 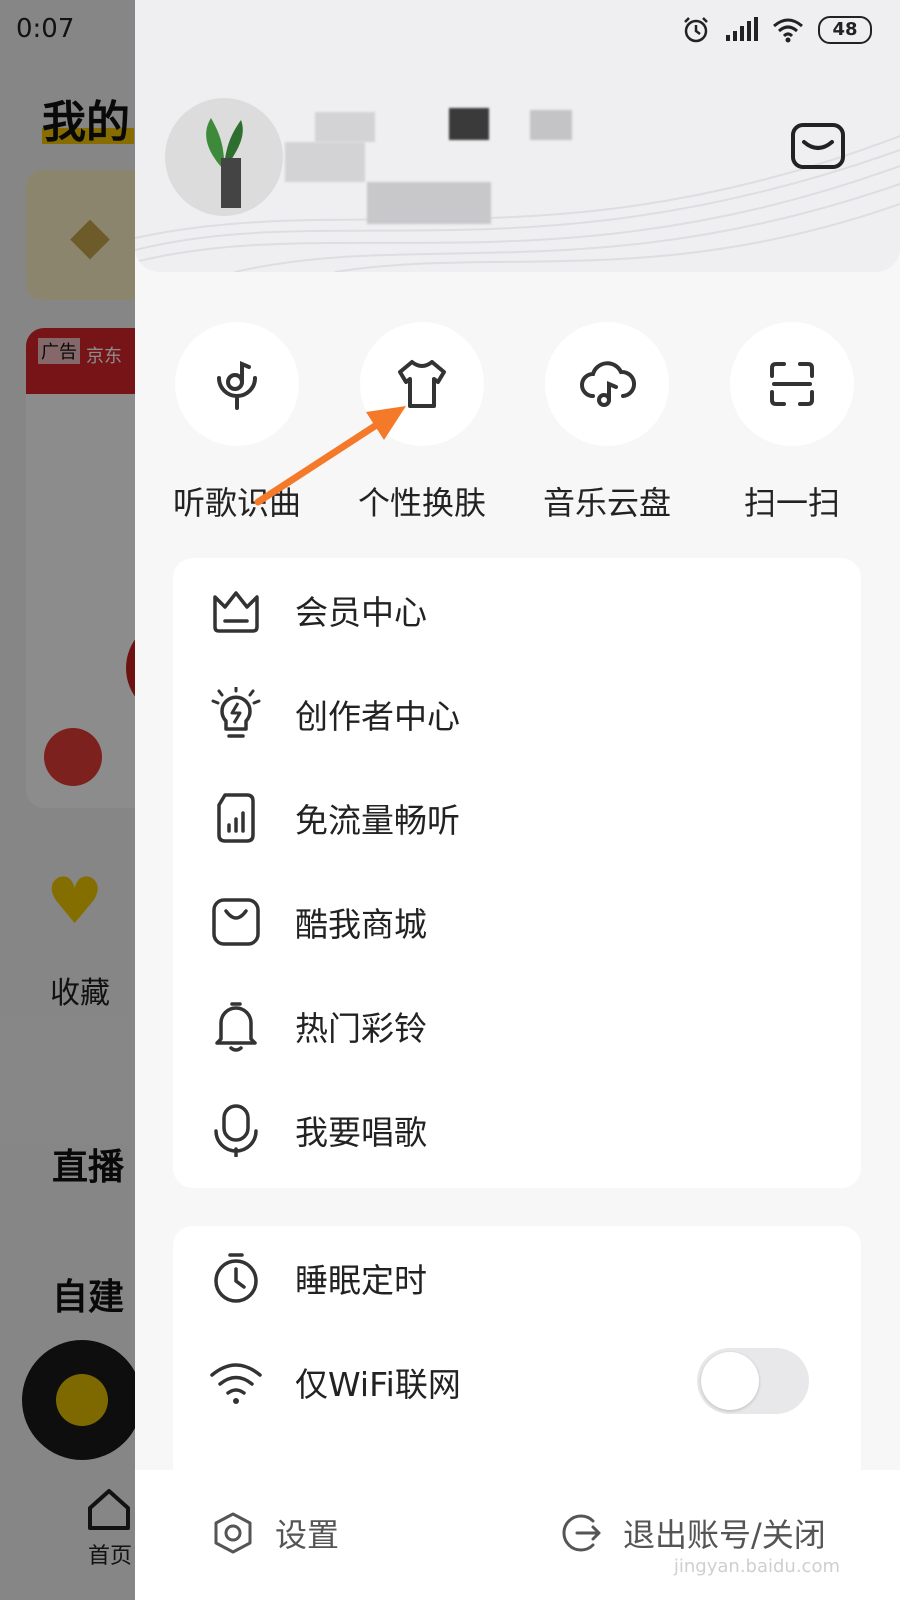 What do you see at coordinates (361, 1132) in the screenshot?
I see `menu-item-label: 我要唱歌` at bounding box center [361, 1132].